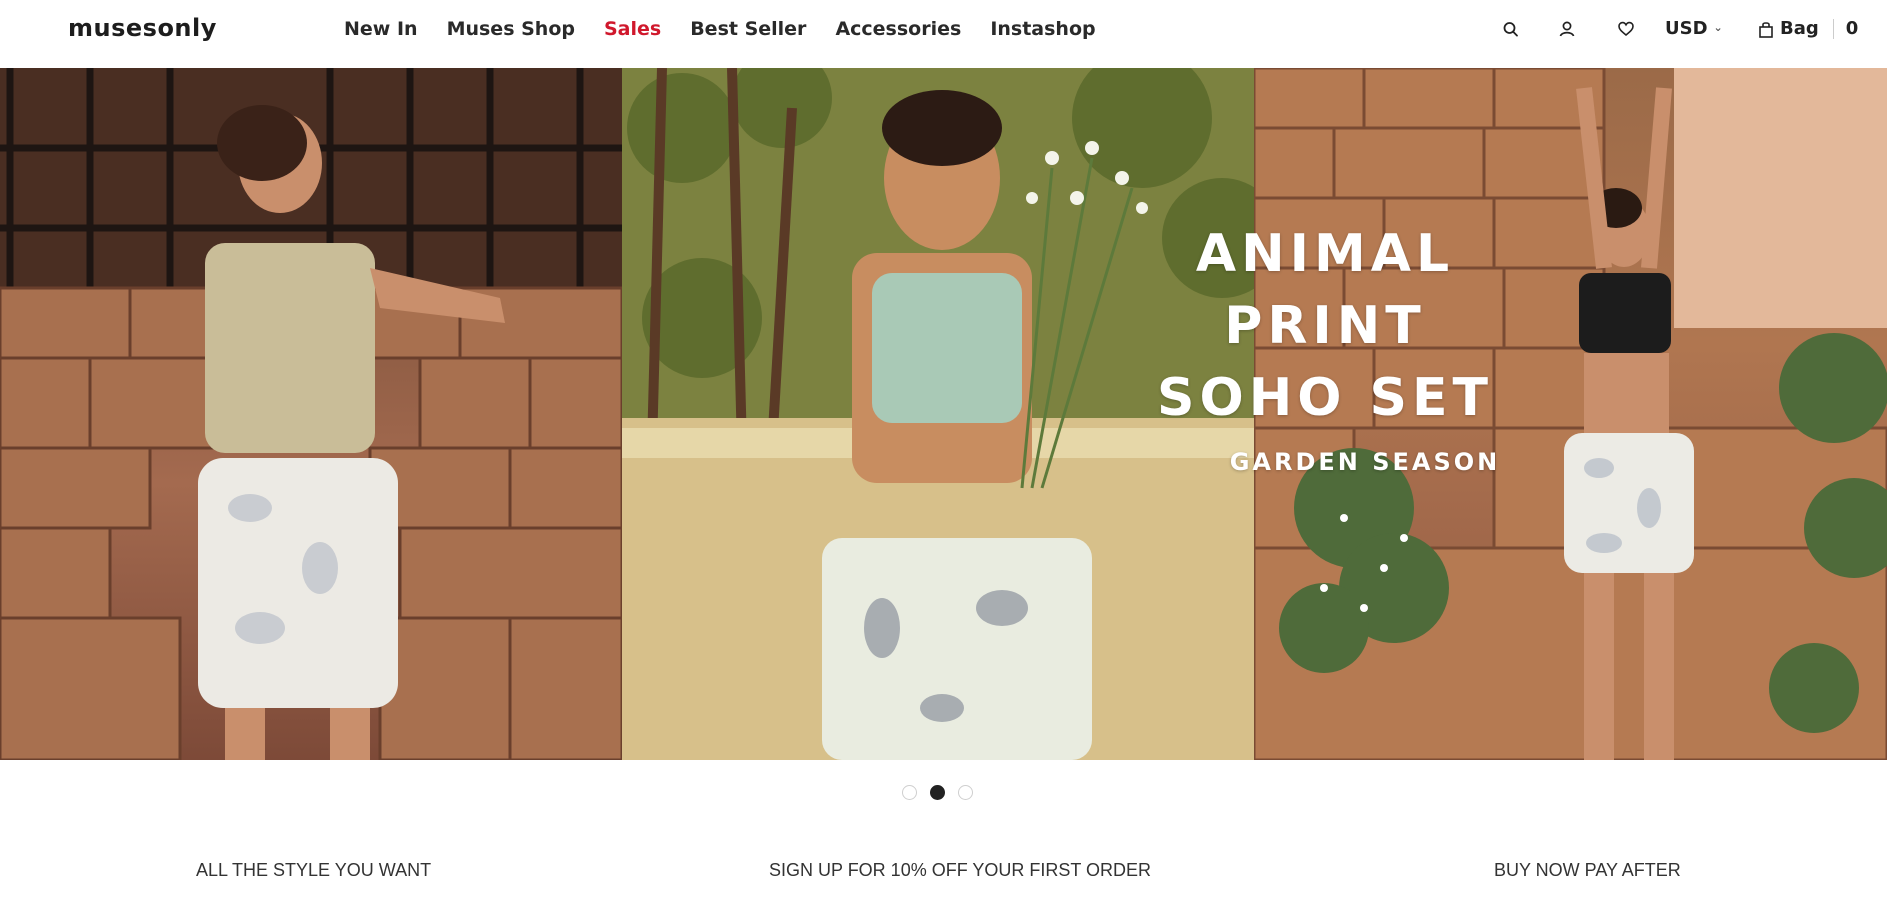 This screenshot has height=912, width=1887. What do you see at coordinates (1587, 870) in the screenshot?
I see `promo-right: BUY NOW PAY AFTER` at bounding box center [1587, 870].